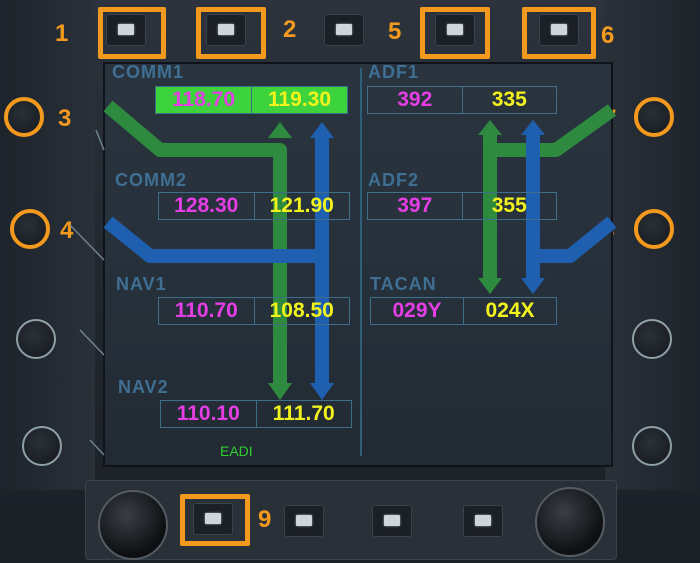  Describe the element at coordinates (236, 451) in the screenshot. I see `eadi-label: EADI` at that location.